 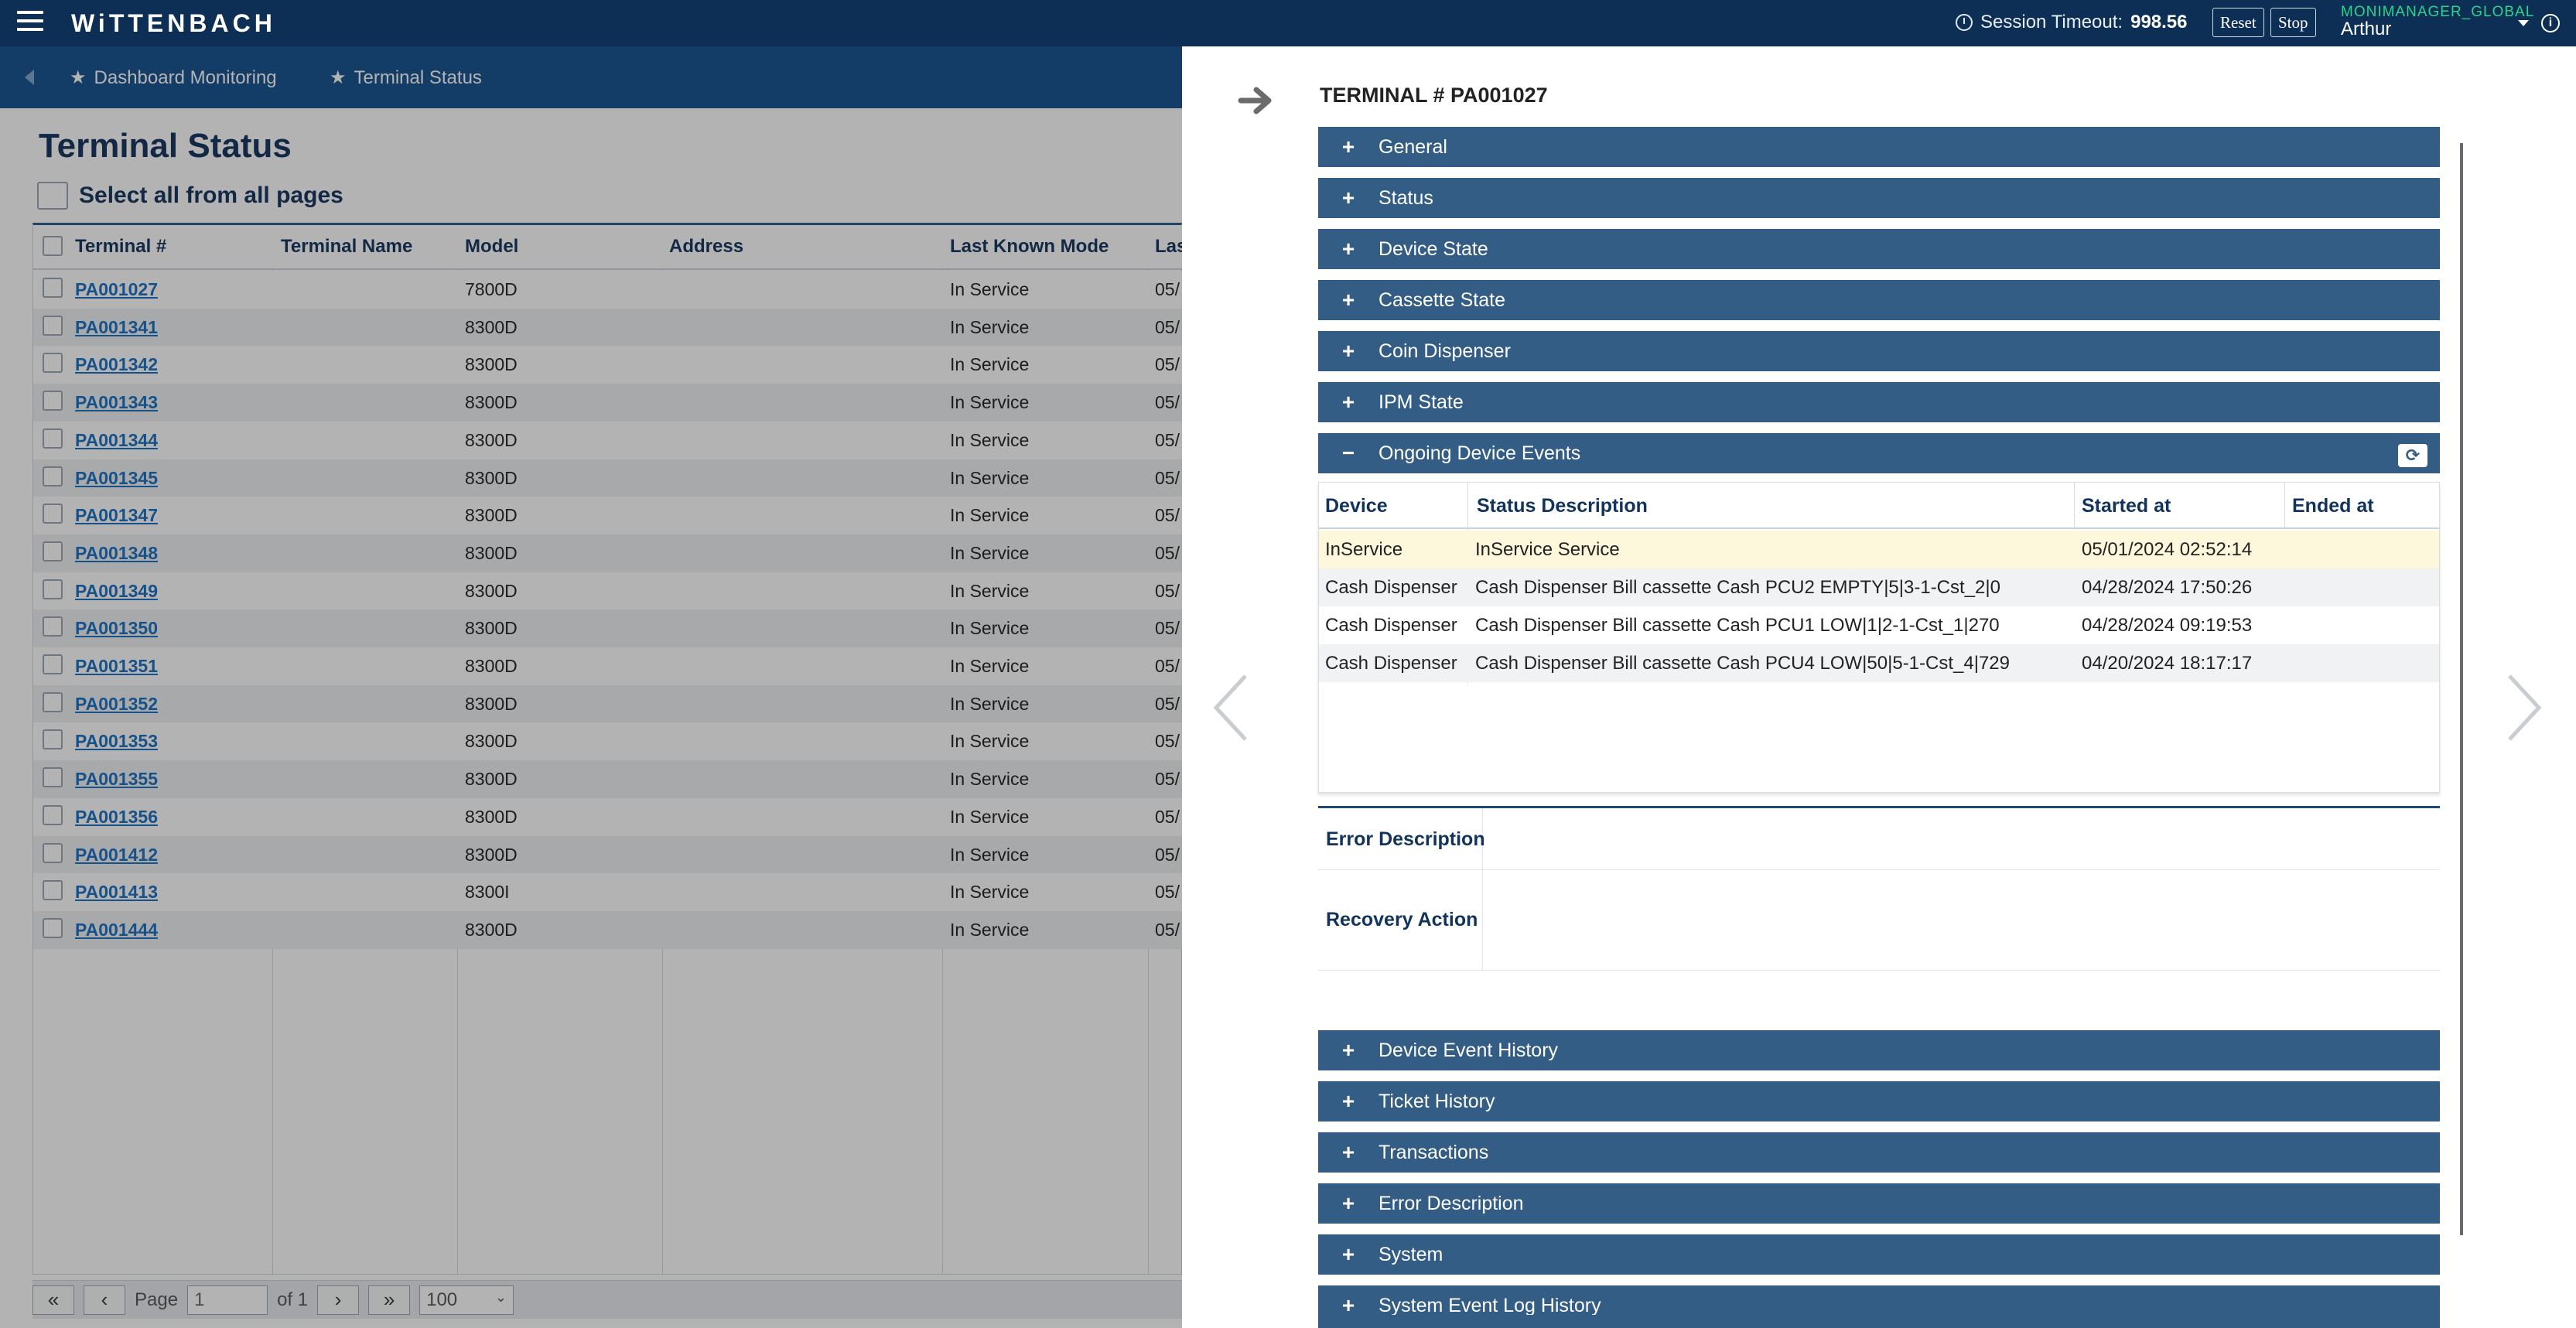 What do you see at coordinates (1879, 1321) in the screenshot?
I see `accordion-partial-section` at bounding box center [1879, 1321].